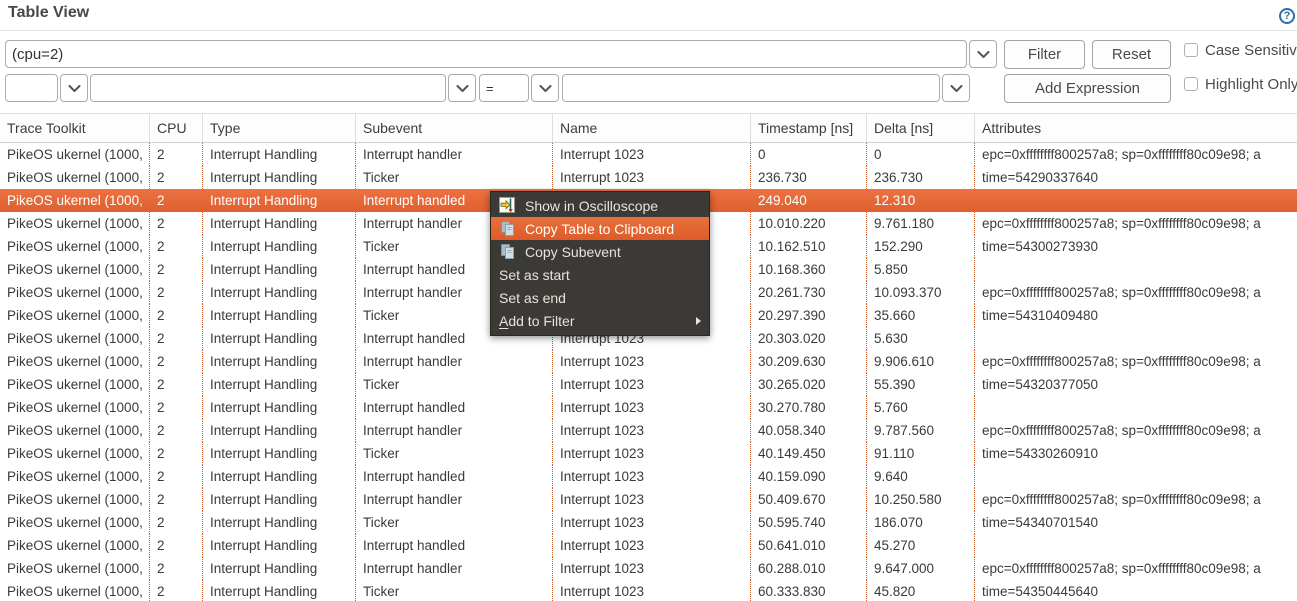  Describe the element at coordinates (809, 361) in the screenshot. I see `cell-timestamp: 30.209.630` at that location.